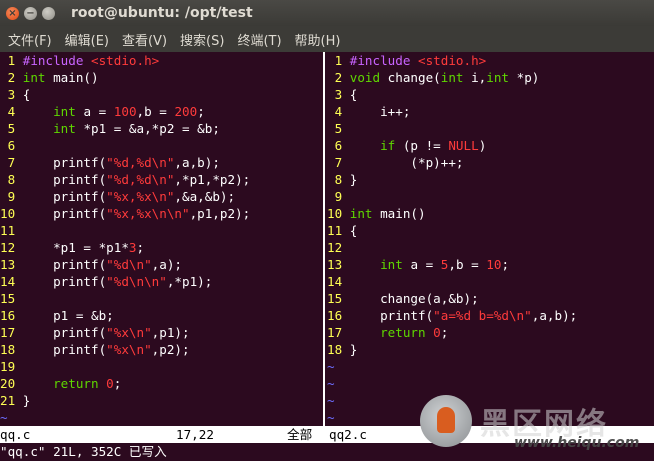 The width and height of the screenshot is (654, 461). Describe the element at coordinates (490, 230) in the screenshot. I see `code-line: 11 {` at that location.